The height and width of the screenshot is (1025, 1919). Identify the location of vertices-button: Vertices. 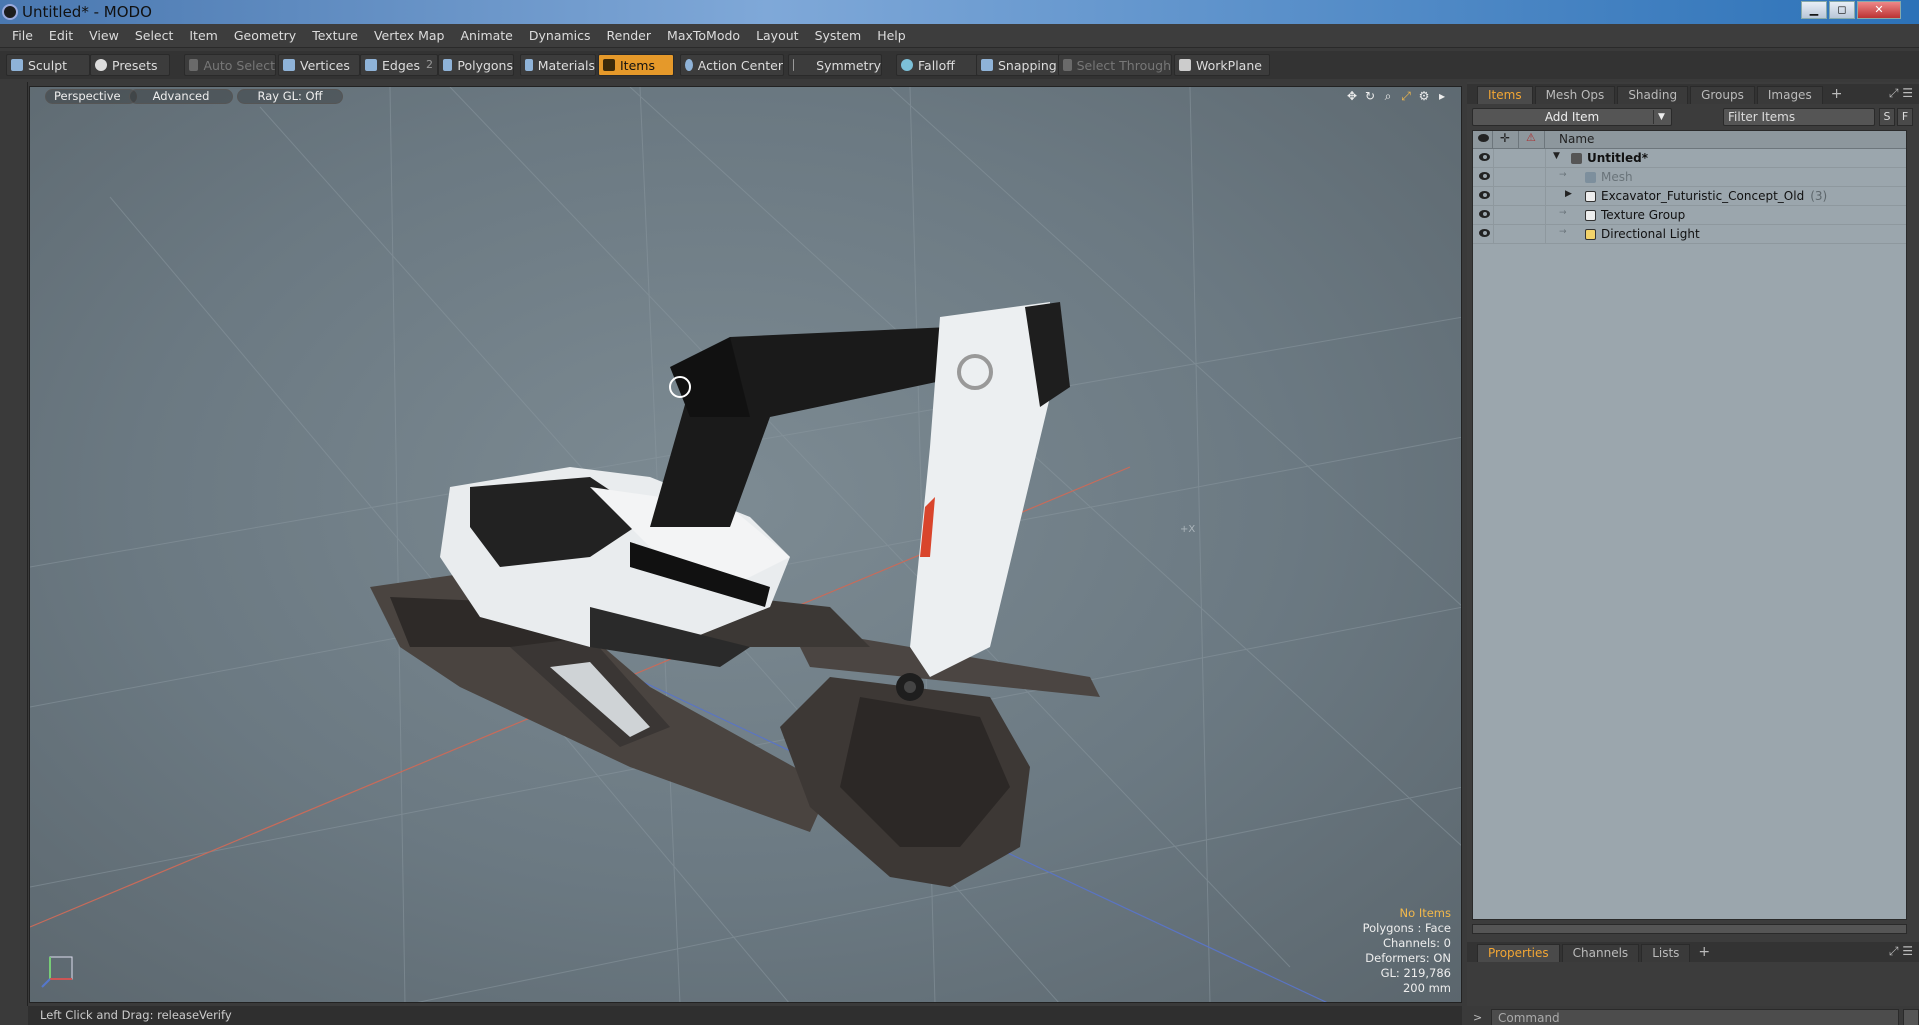
(319, 65).